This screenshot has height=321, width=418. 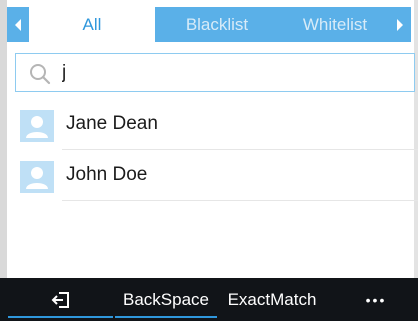 I want to click on tab-blacklist-label: Blacklist, so click(x=217, y=24).